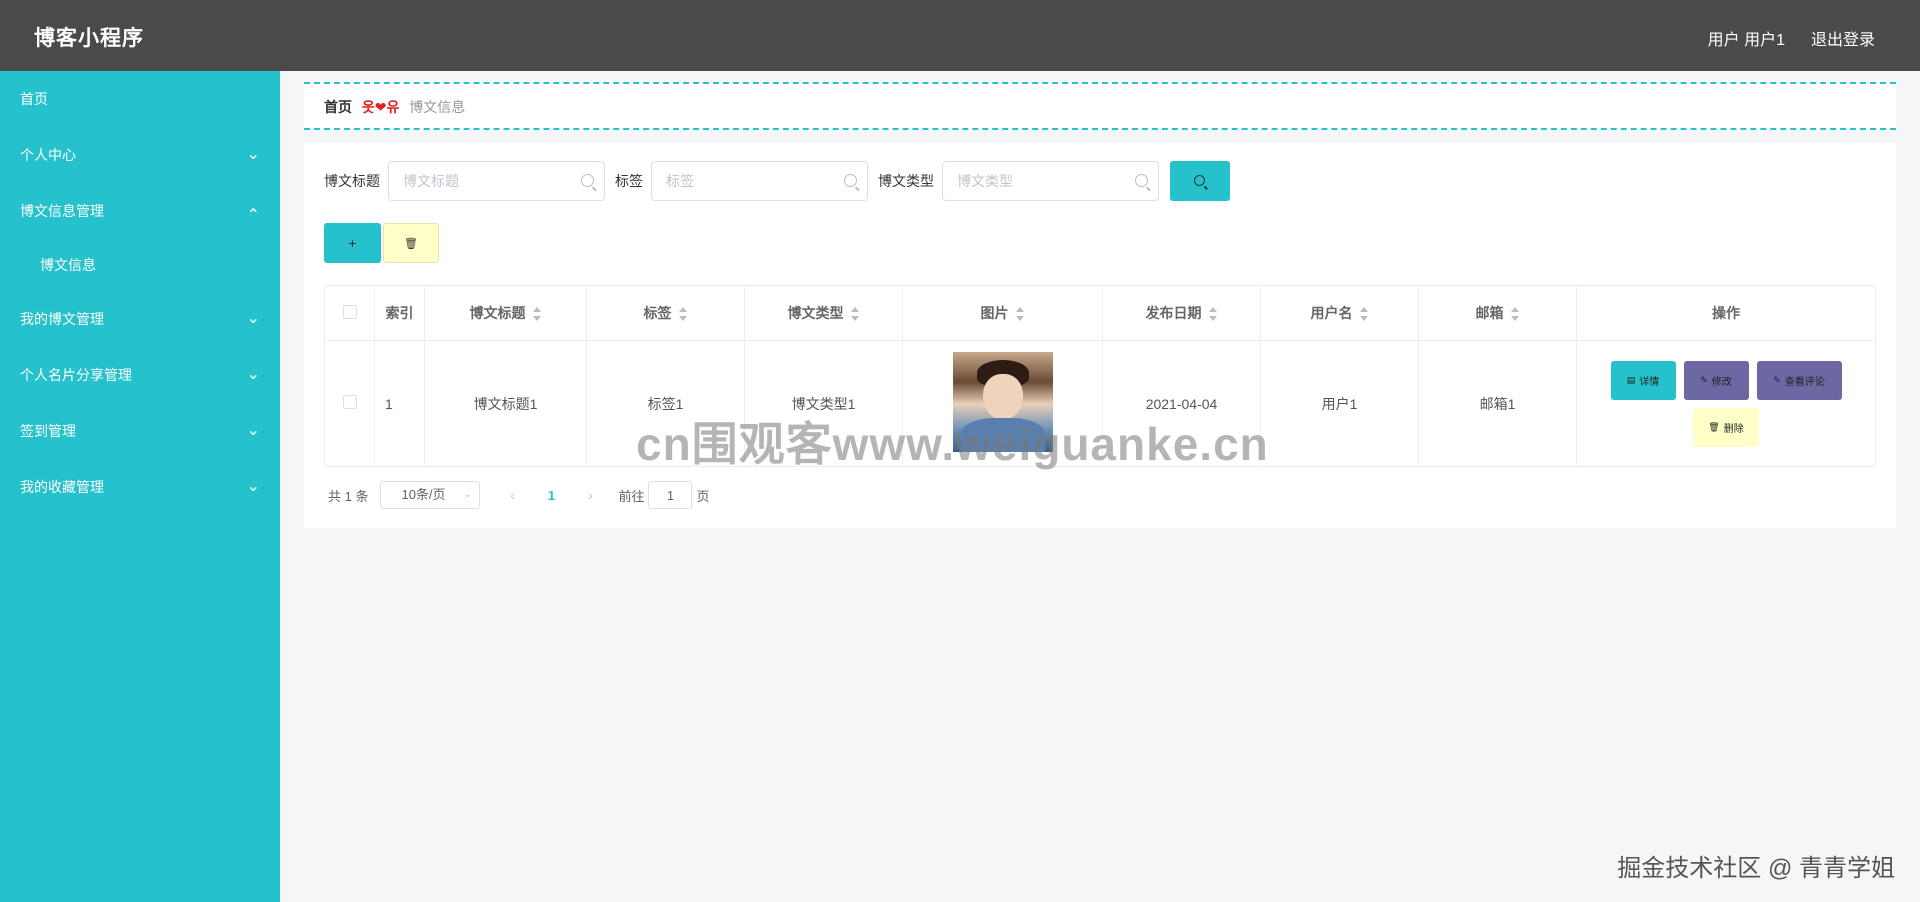 The width and height of the screenshot is (1920, 902). What do you see at coordinates (140, 431) in the screenshot?
I see `sidebar-item-checkin: 签到管理` at bounding box center [140, 431].